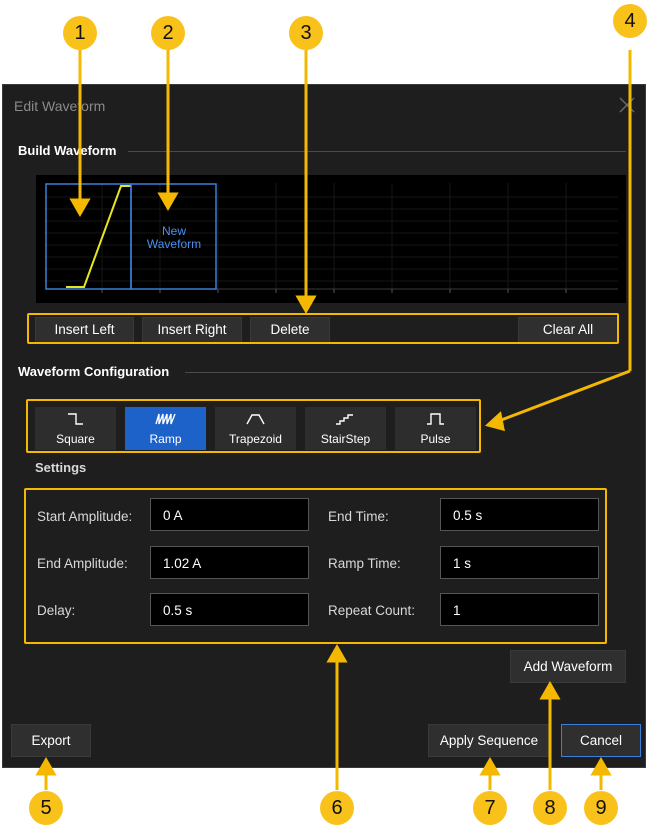  I want to click on callout-7: 7, so click(490, 808).